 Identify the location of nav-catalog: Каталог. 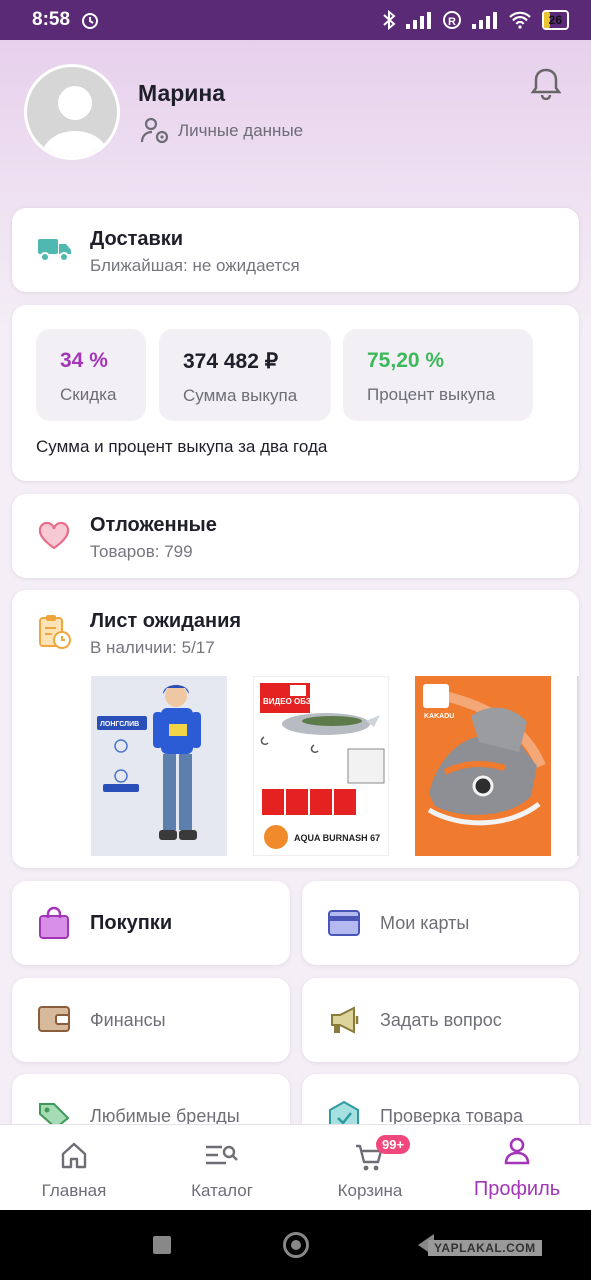
(222, 1168).